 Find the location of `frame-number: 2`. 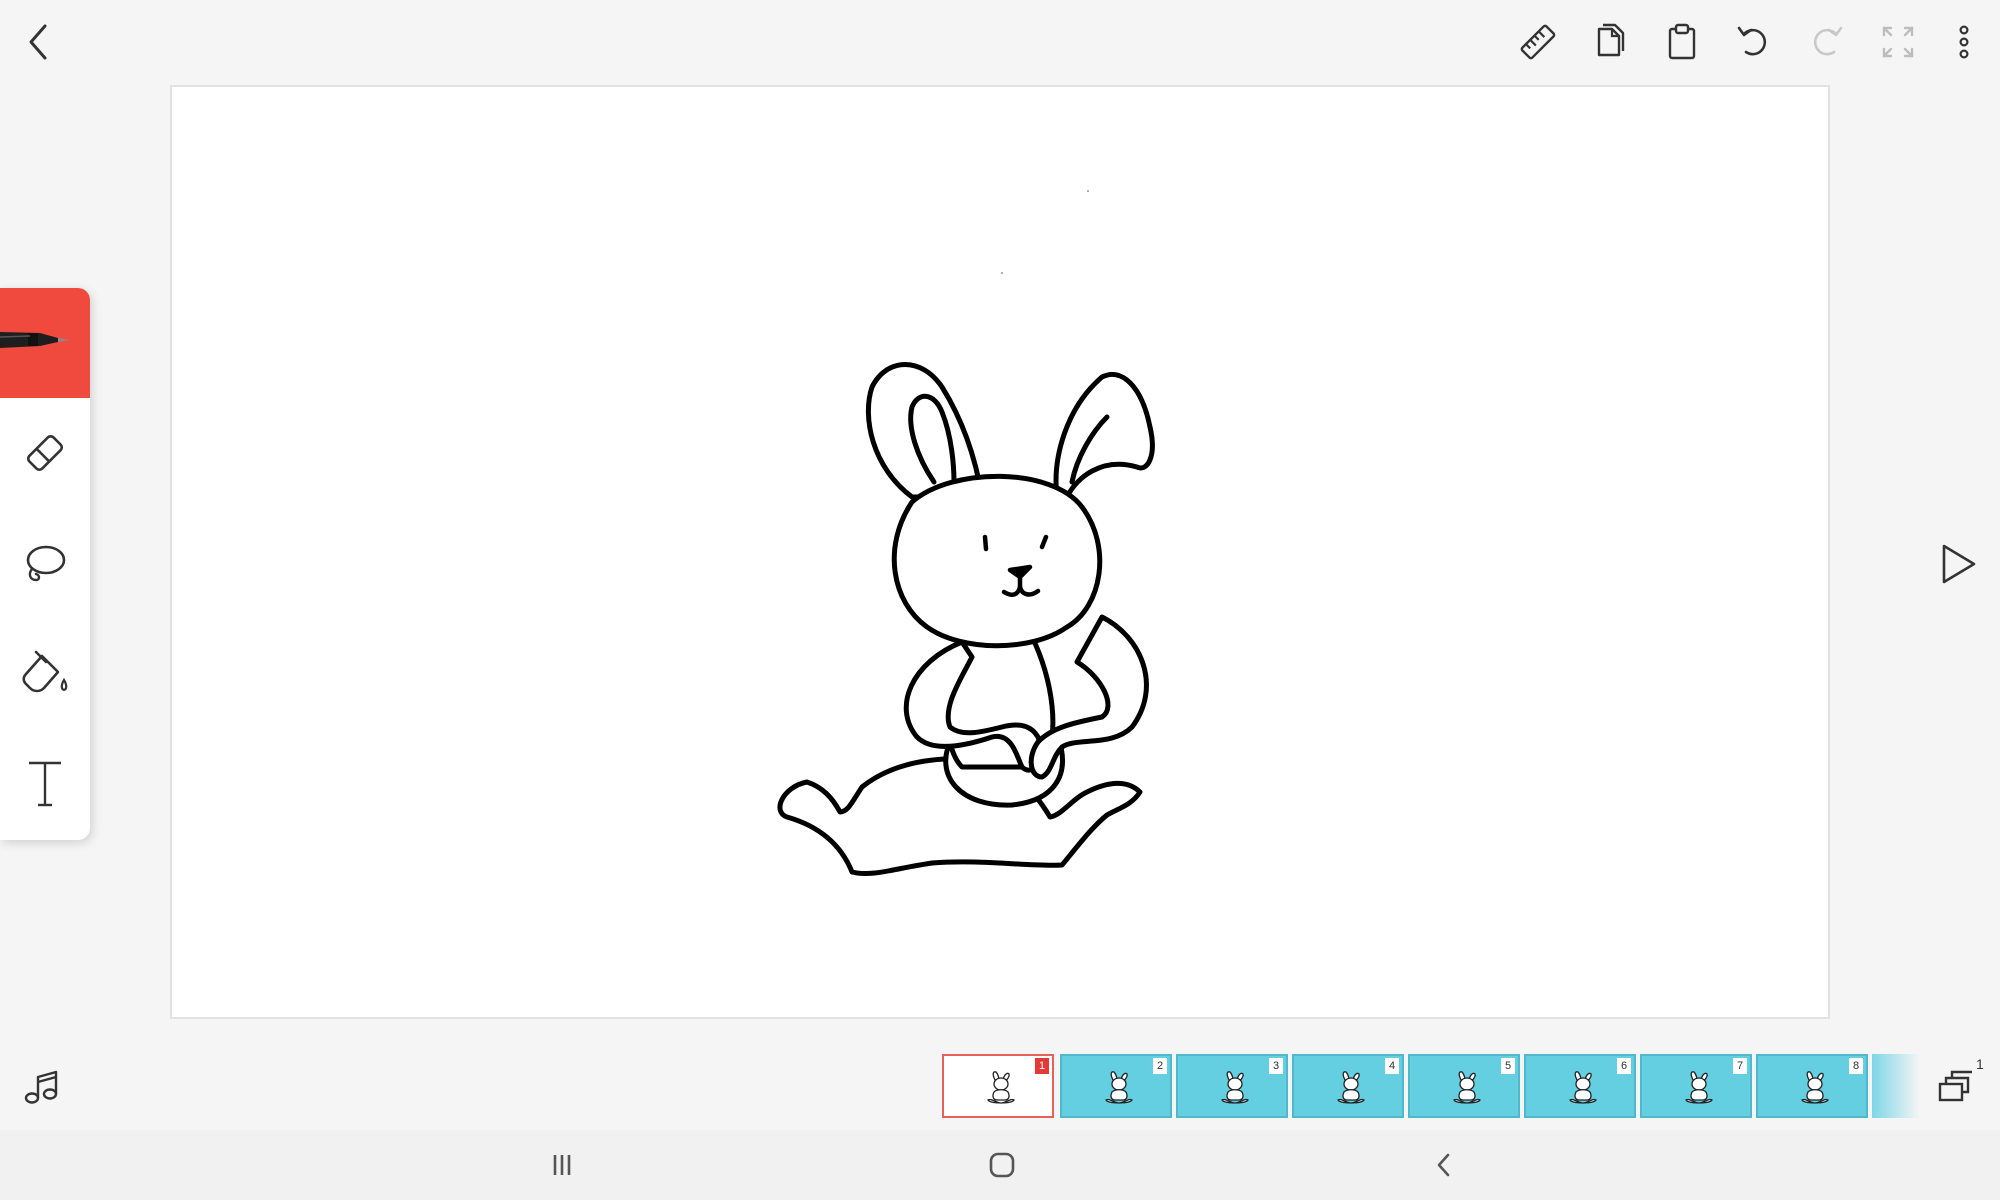

frame-number: 2 is located at coordinates (1160, 1066).